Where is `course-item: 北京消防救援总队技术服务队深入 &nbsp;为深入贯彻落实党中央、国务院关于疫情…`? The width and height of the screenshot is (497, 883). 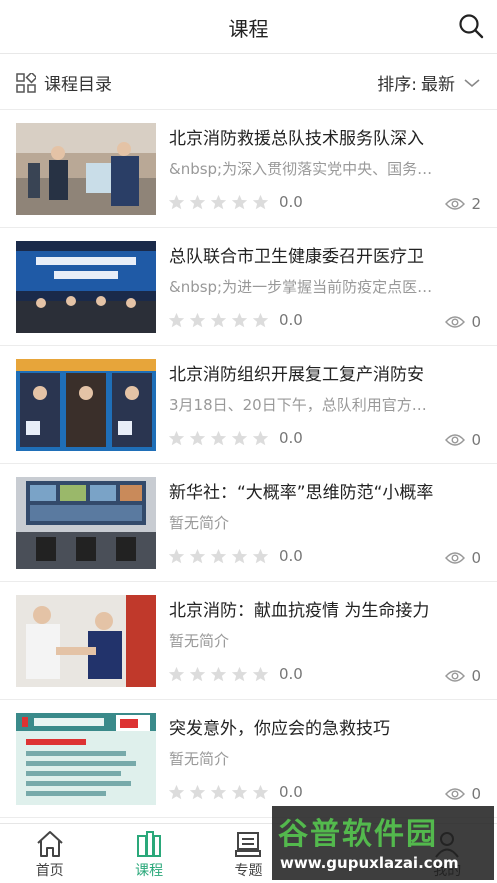
course-item: 北京消防救援总队技术服务队深入 &nbsp;为深入贯彻落实党中央、国务院关于疫情… is located at coordinates (248, 169).